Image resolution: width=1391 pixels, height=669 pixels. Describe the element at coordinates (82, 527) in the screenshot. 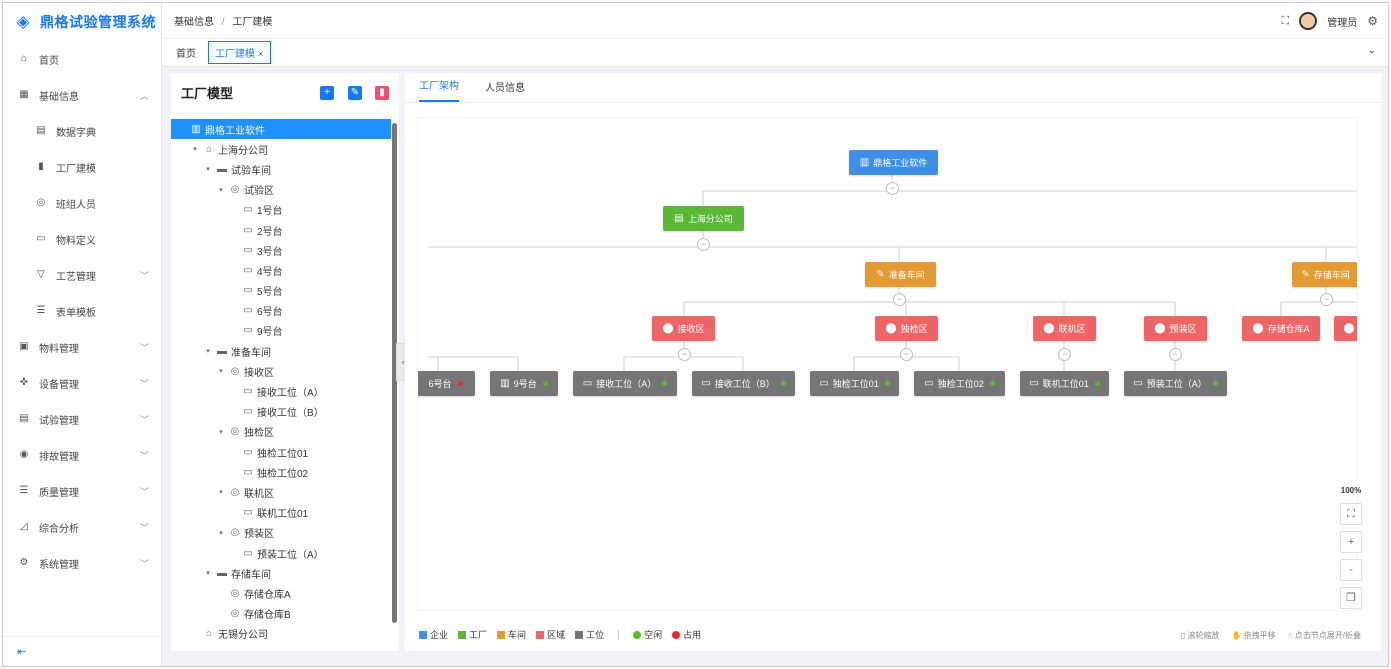

I see `sidebar-item: ◿ 综合分析 ﹀` at that location.